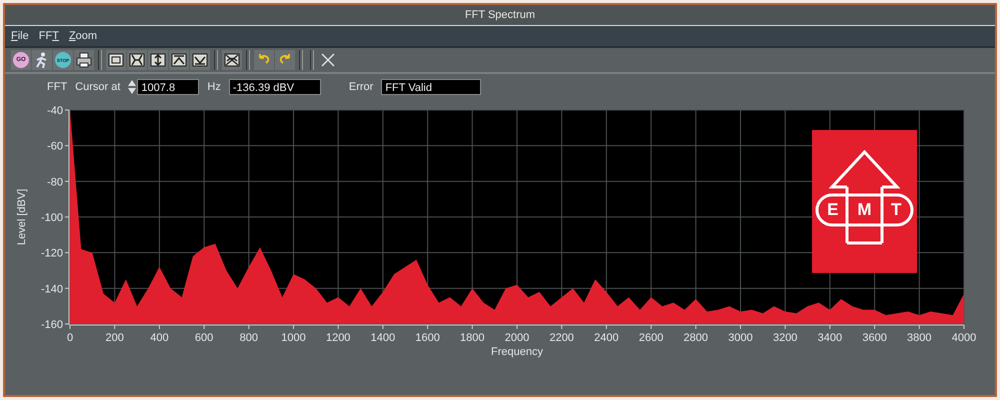 The width and height of the screenshot is (1000, 400). I want to click on print-icon, so click(84, 60).